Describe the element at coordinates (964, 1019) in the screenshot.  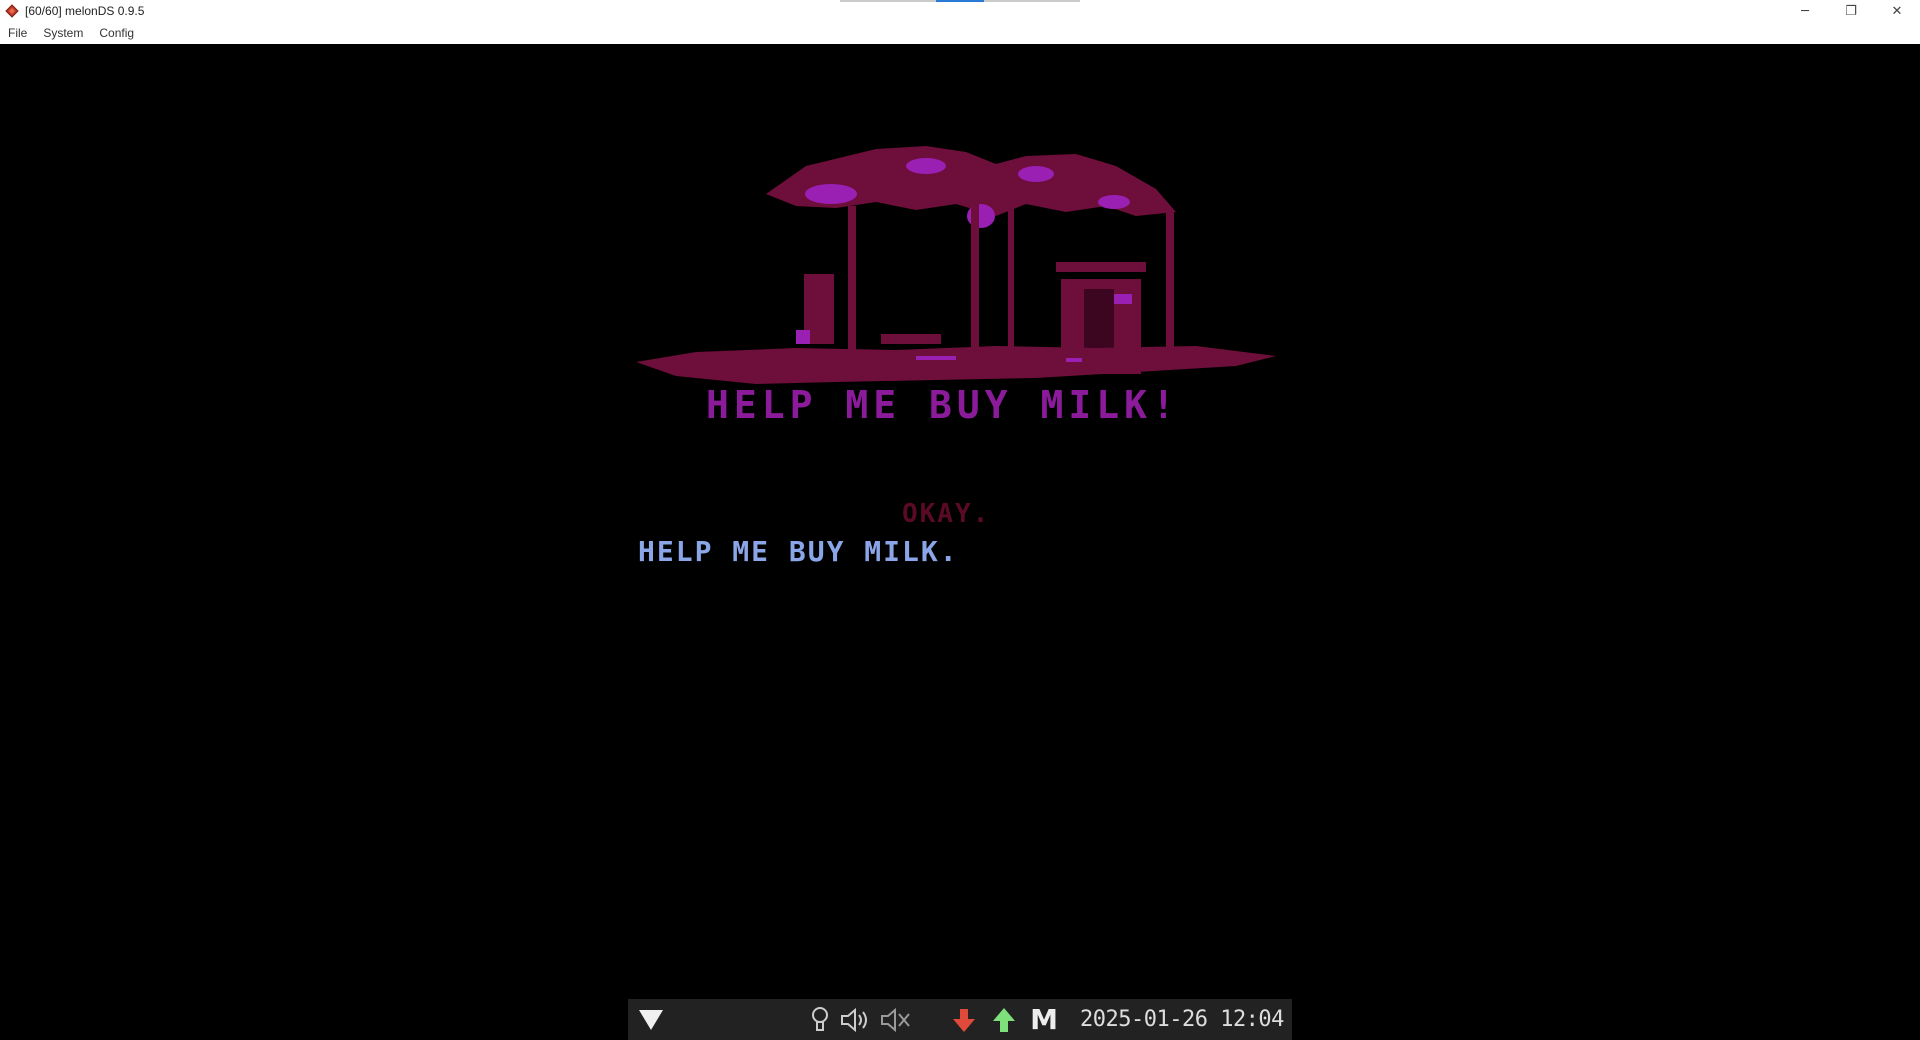
I see `download-arrow-icon` at that location.